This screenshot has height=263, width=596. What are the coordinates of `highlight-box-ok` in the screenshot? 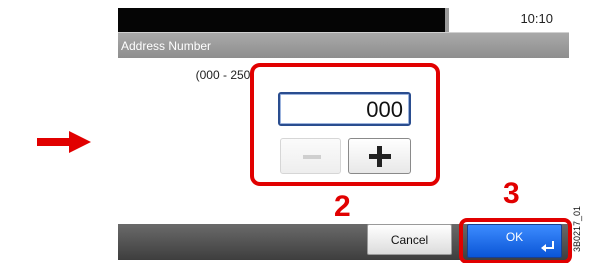 It's located at (515, 240).